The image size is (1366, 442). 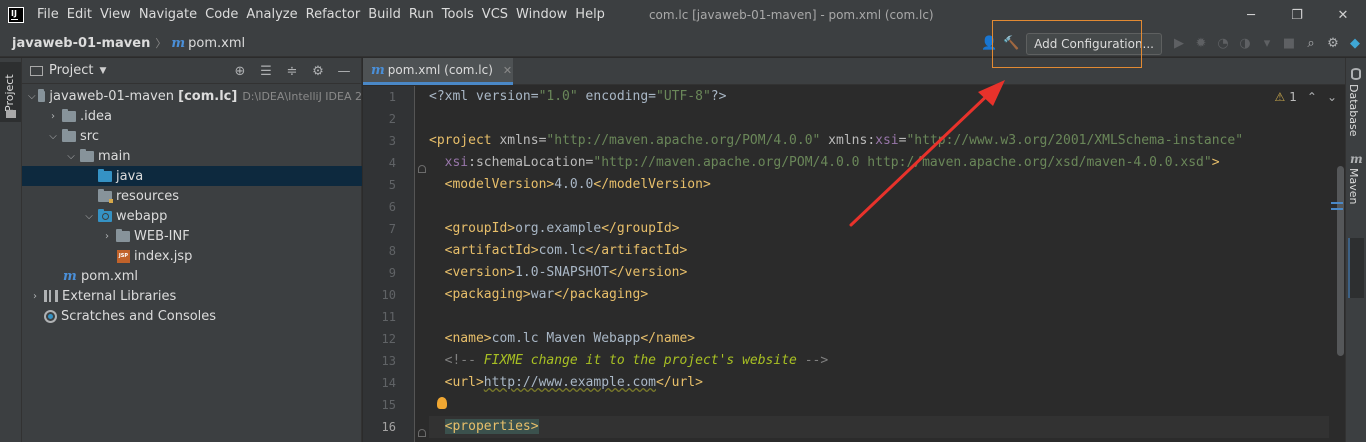 What do you see at coordinates (1245, 44) in the screenshot?
I see `profile-icon: ◑` at bounding box center [1245, 44].